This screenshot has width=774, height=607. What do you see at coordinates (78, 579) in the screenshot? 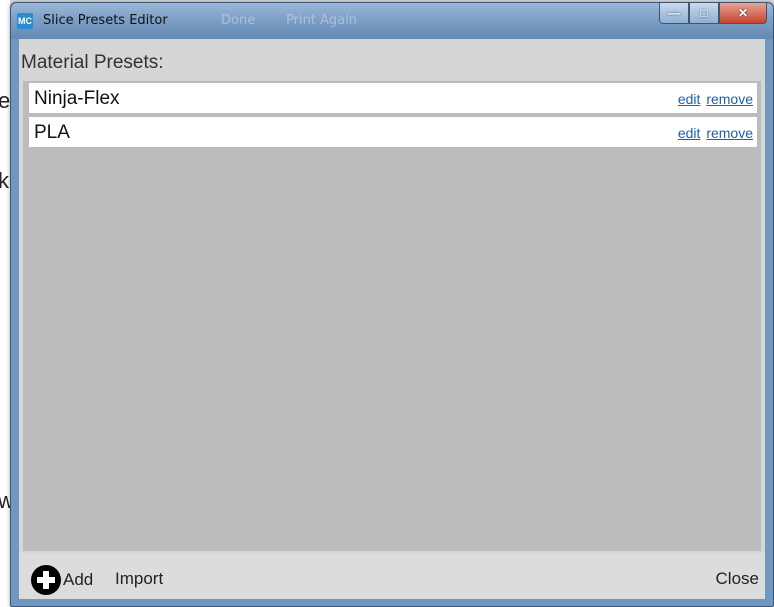
I see `add-label: Add` at bounding box center [78, 579].